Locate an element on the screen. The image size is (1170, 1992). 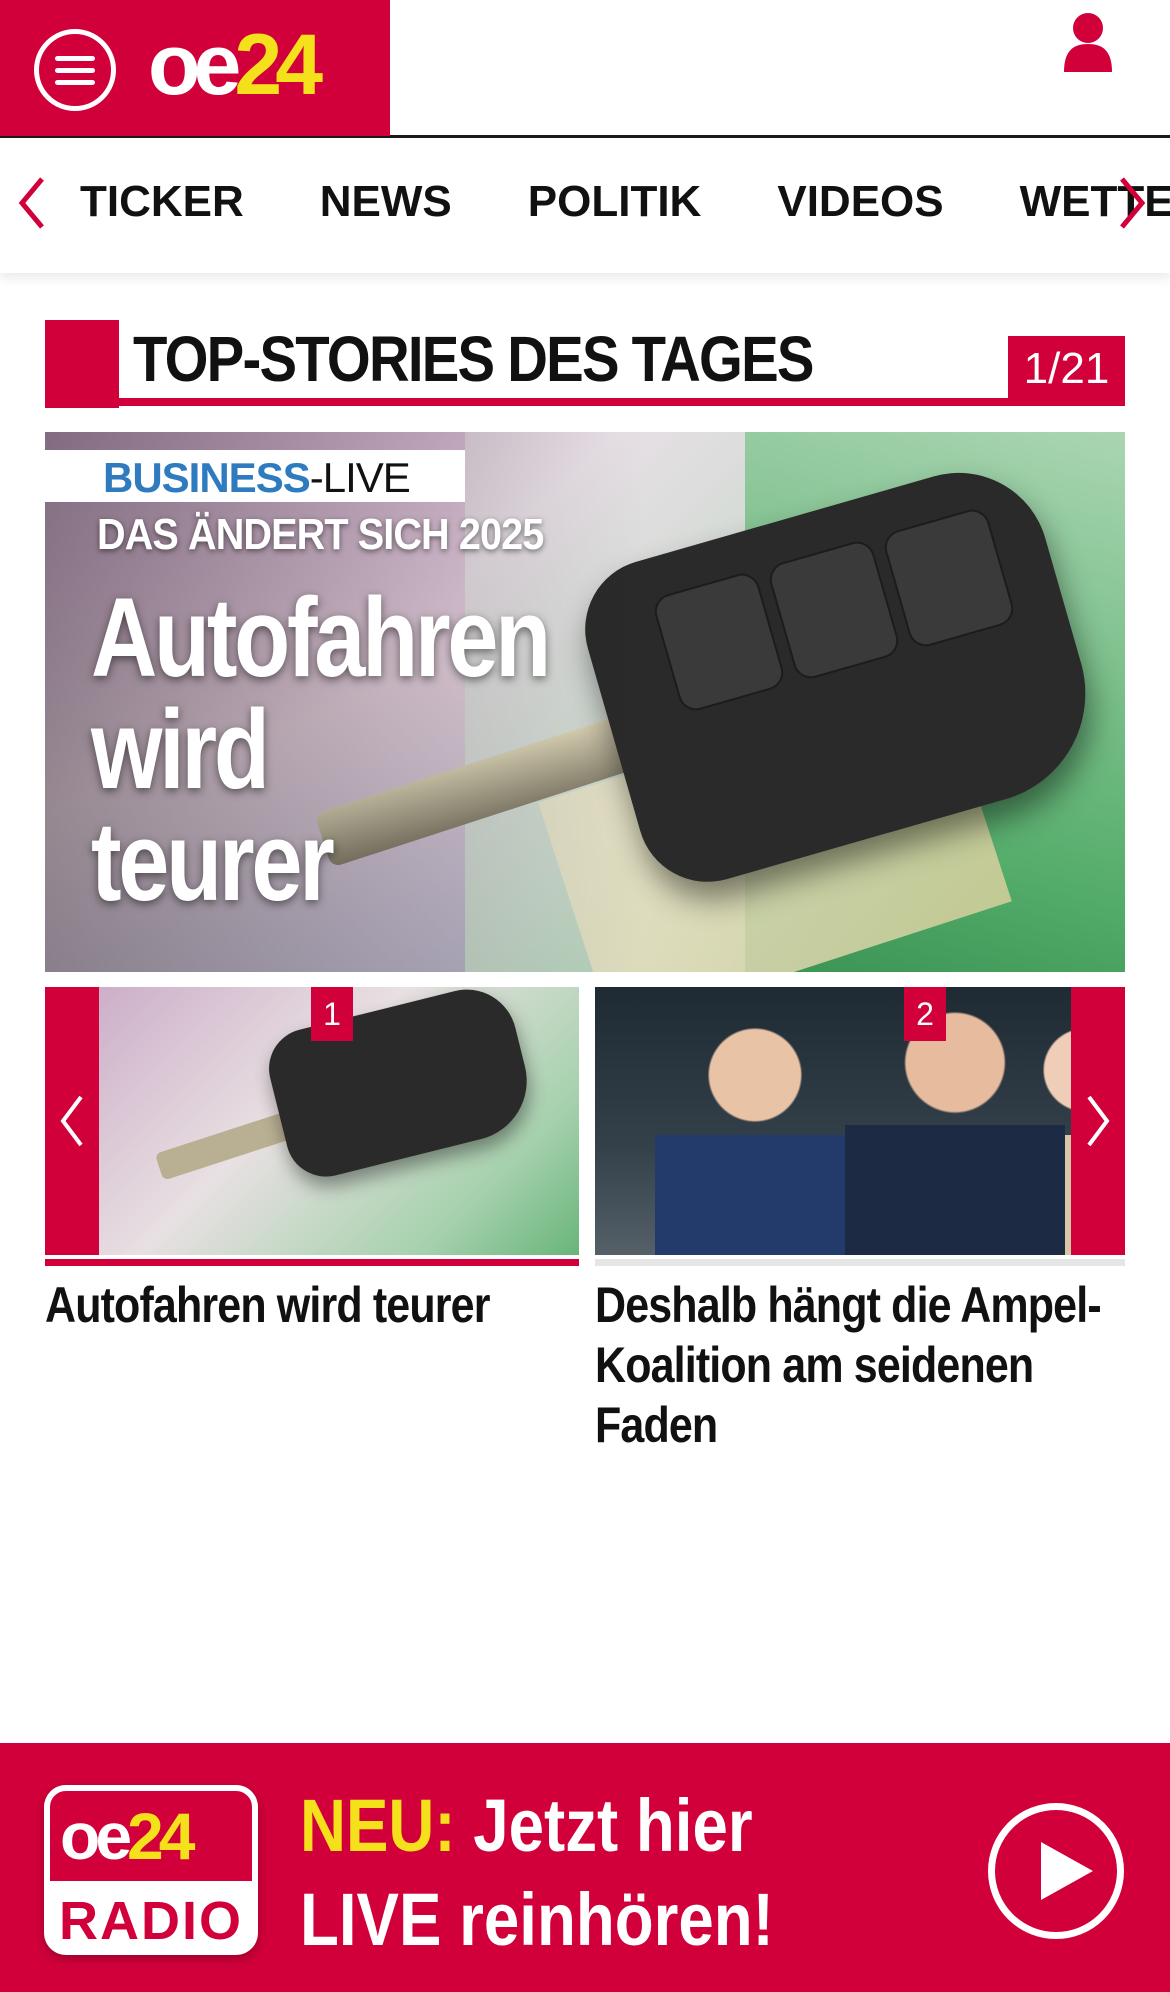
hero-title: Autofahren wird teurer is located at coordinates (321, 749).